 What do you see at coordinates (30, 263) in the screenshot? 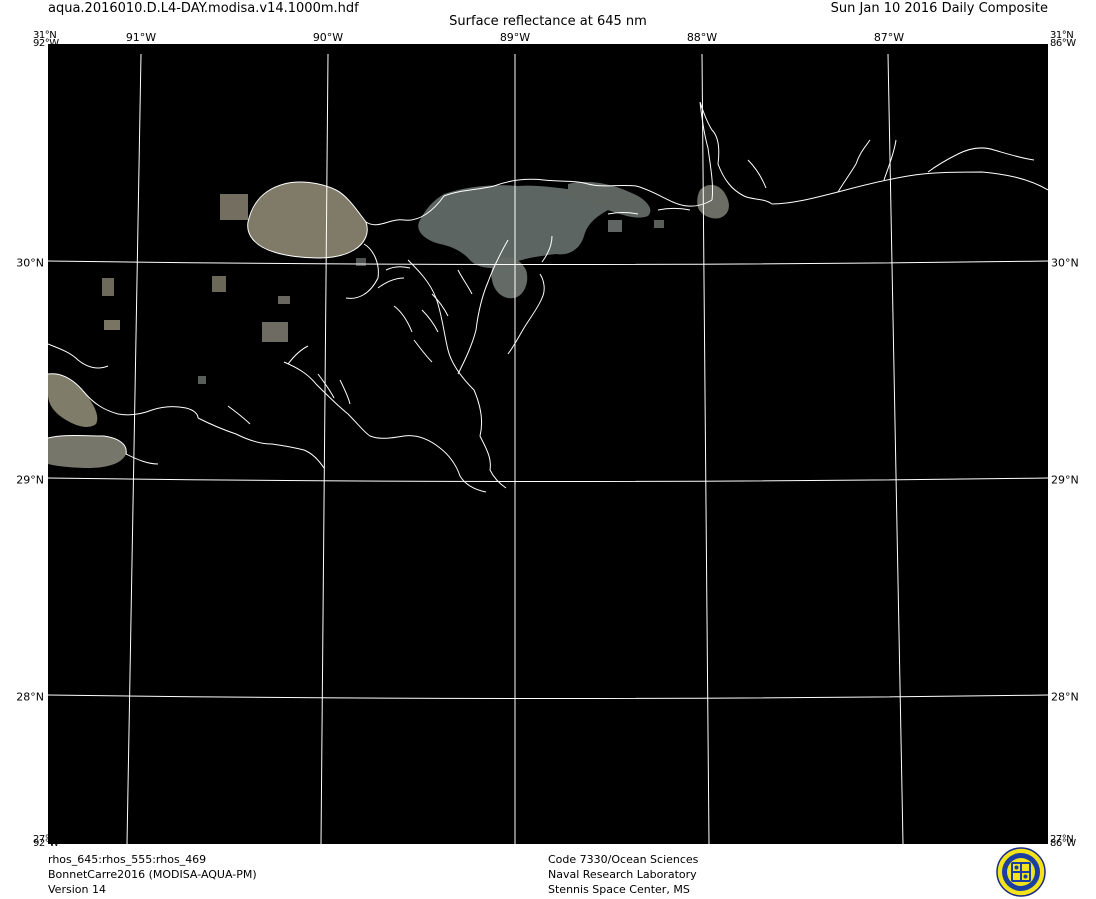
I see `lat-label-30n-left: 30°N` at bounding box center [30, 263].